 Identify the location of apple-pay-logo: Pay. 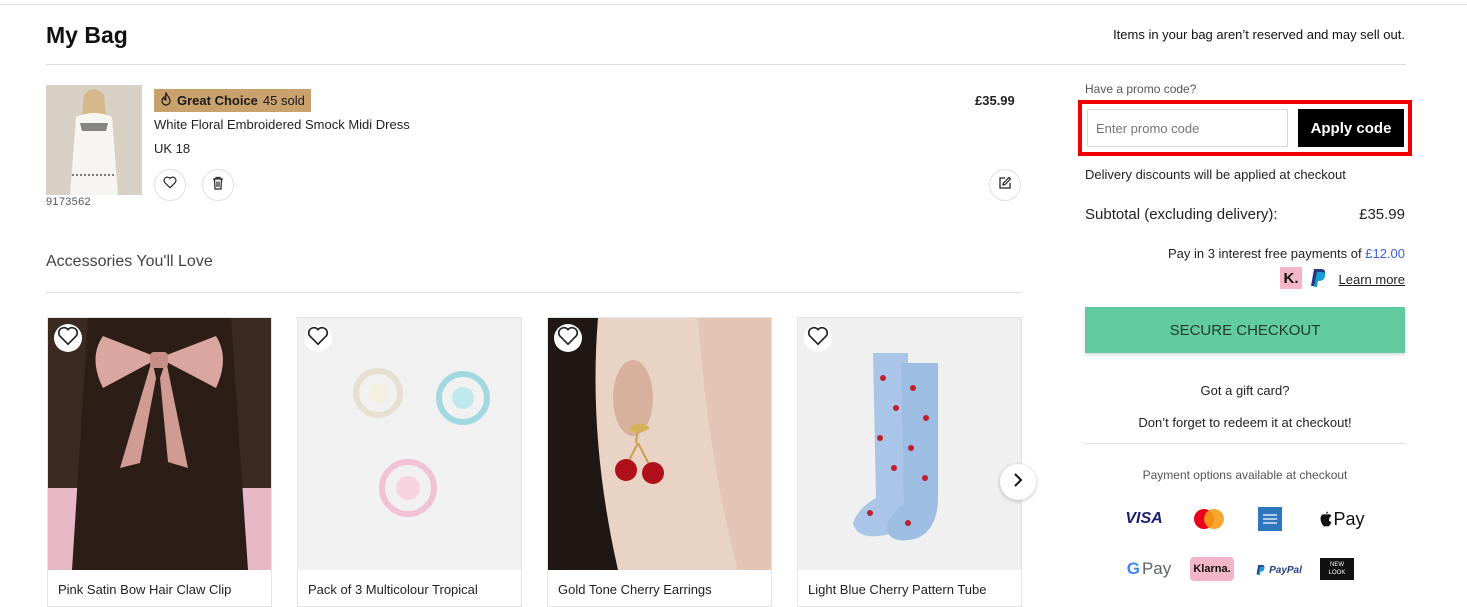
(1342, 519).